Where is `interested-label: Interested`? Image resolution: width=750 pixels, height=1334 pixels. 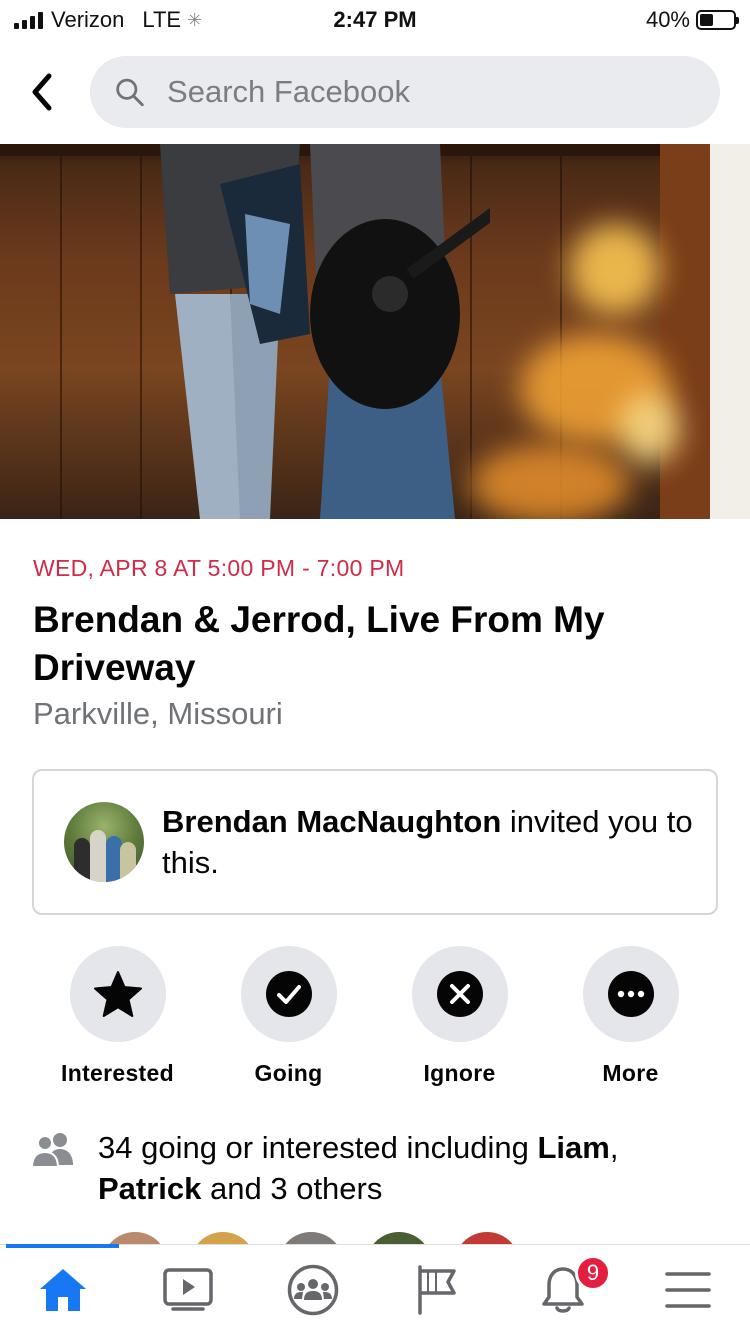
interested-label: Interested is located at coordinates (117, 1073).